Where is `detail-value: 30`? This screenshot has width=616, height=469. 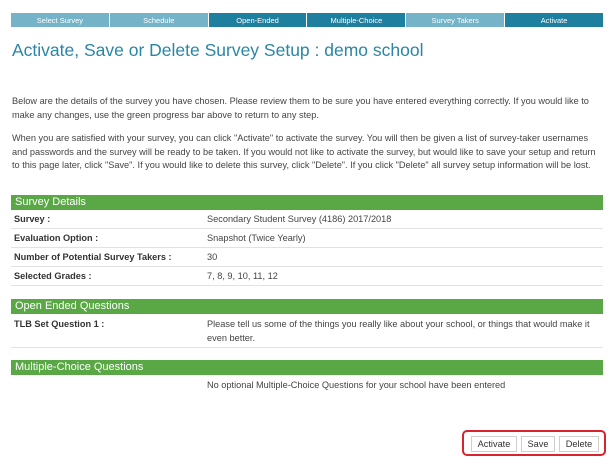 detail-value: 30 is located at coordinates (212, 257).